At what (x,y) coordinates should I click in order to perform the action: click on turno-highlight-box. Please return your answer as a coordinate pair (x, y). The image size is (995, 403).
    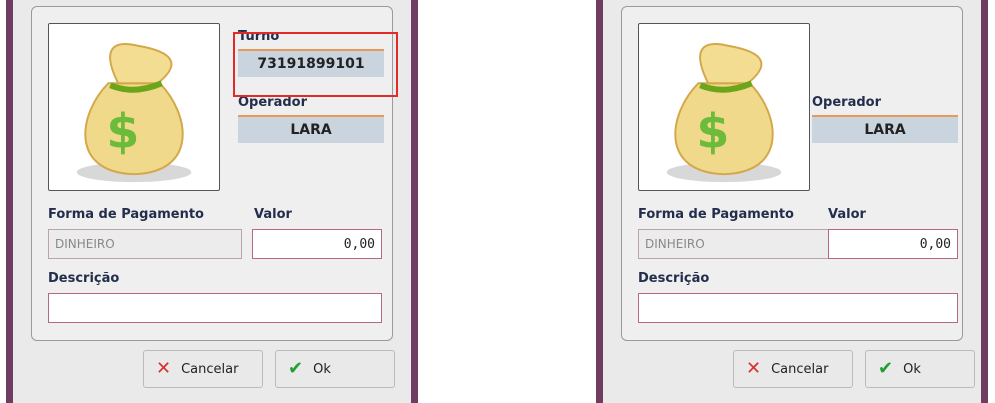
    Looking at the image, I should click on (315, 64).